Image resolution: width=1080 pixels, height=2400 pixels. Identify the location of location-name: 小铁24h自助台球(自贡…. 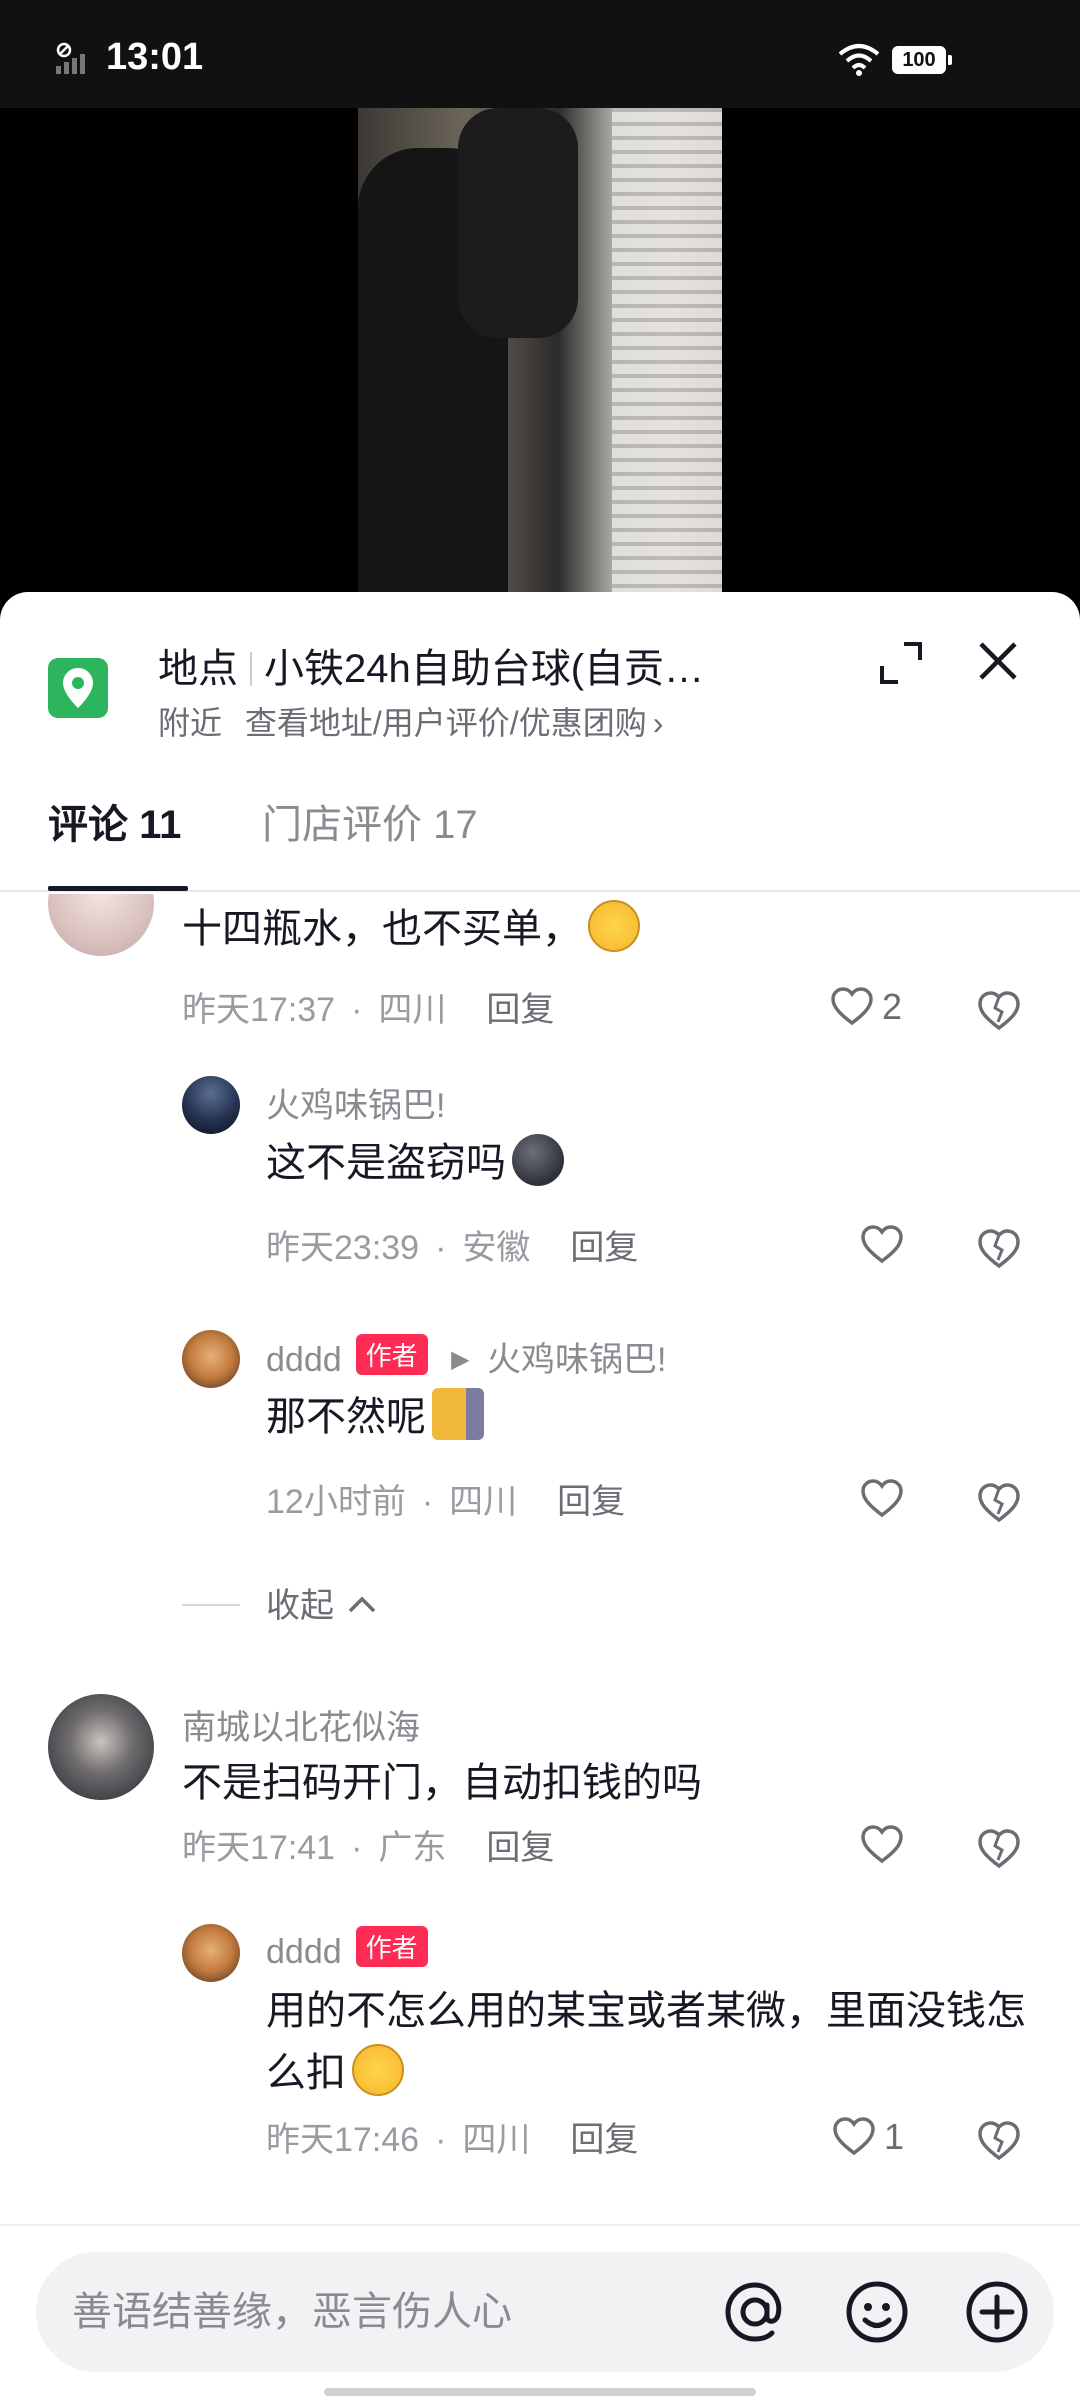
(484, 669).